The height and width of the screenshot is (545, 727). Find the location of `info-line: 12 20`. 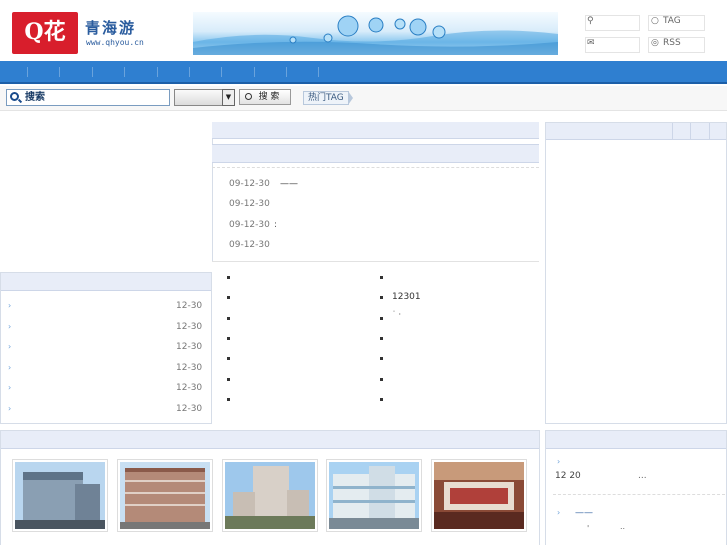

info-line: 12 20 is located at coordinates (568, 476).